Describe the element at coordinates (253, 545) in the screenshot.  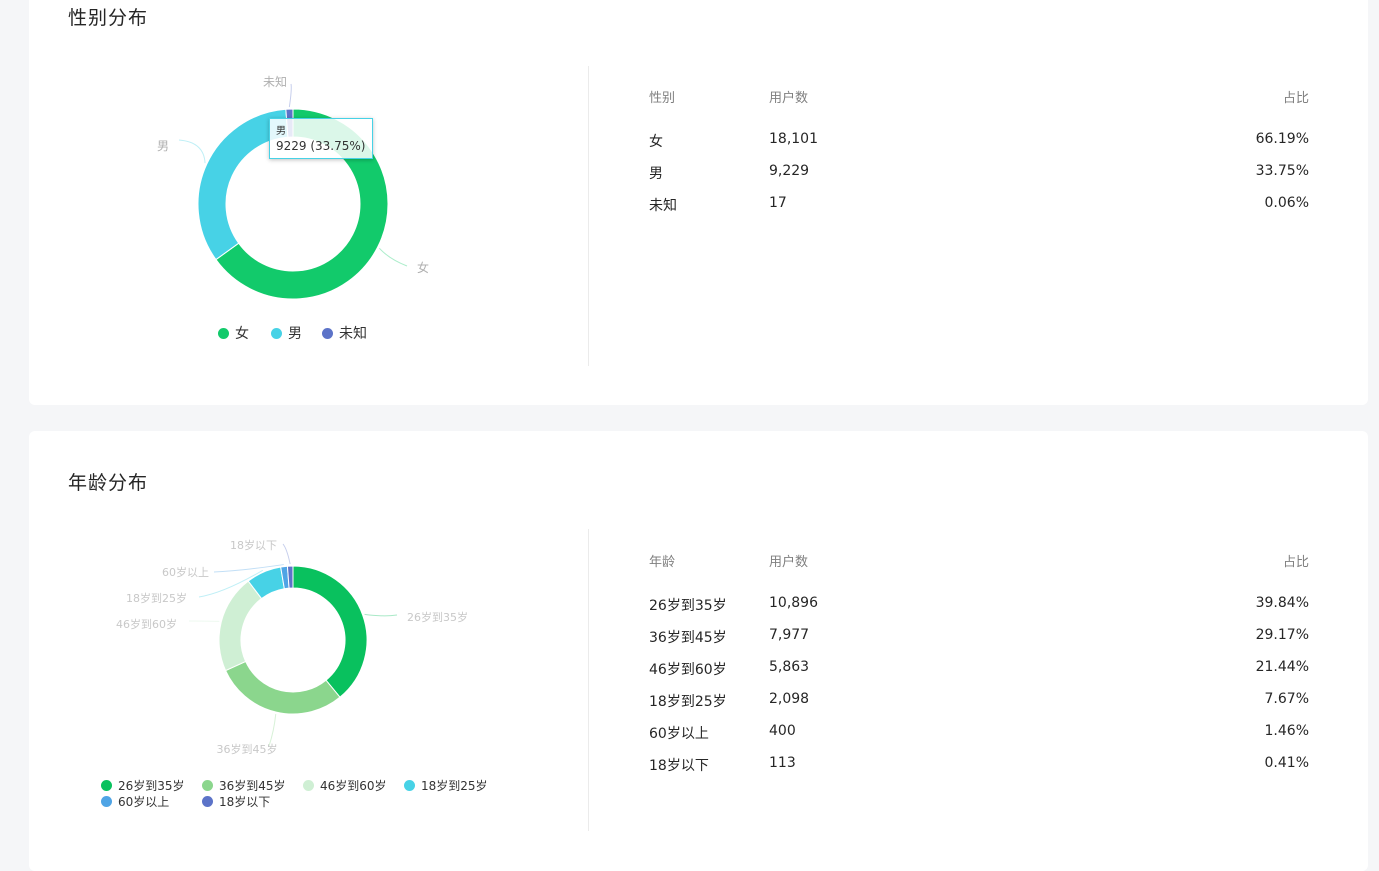
I see `slice-label: 18岁以下` at that location.